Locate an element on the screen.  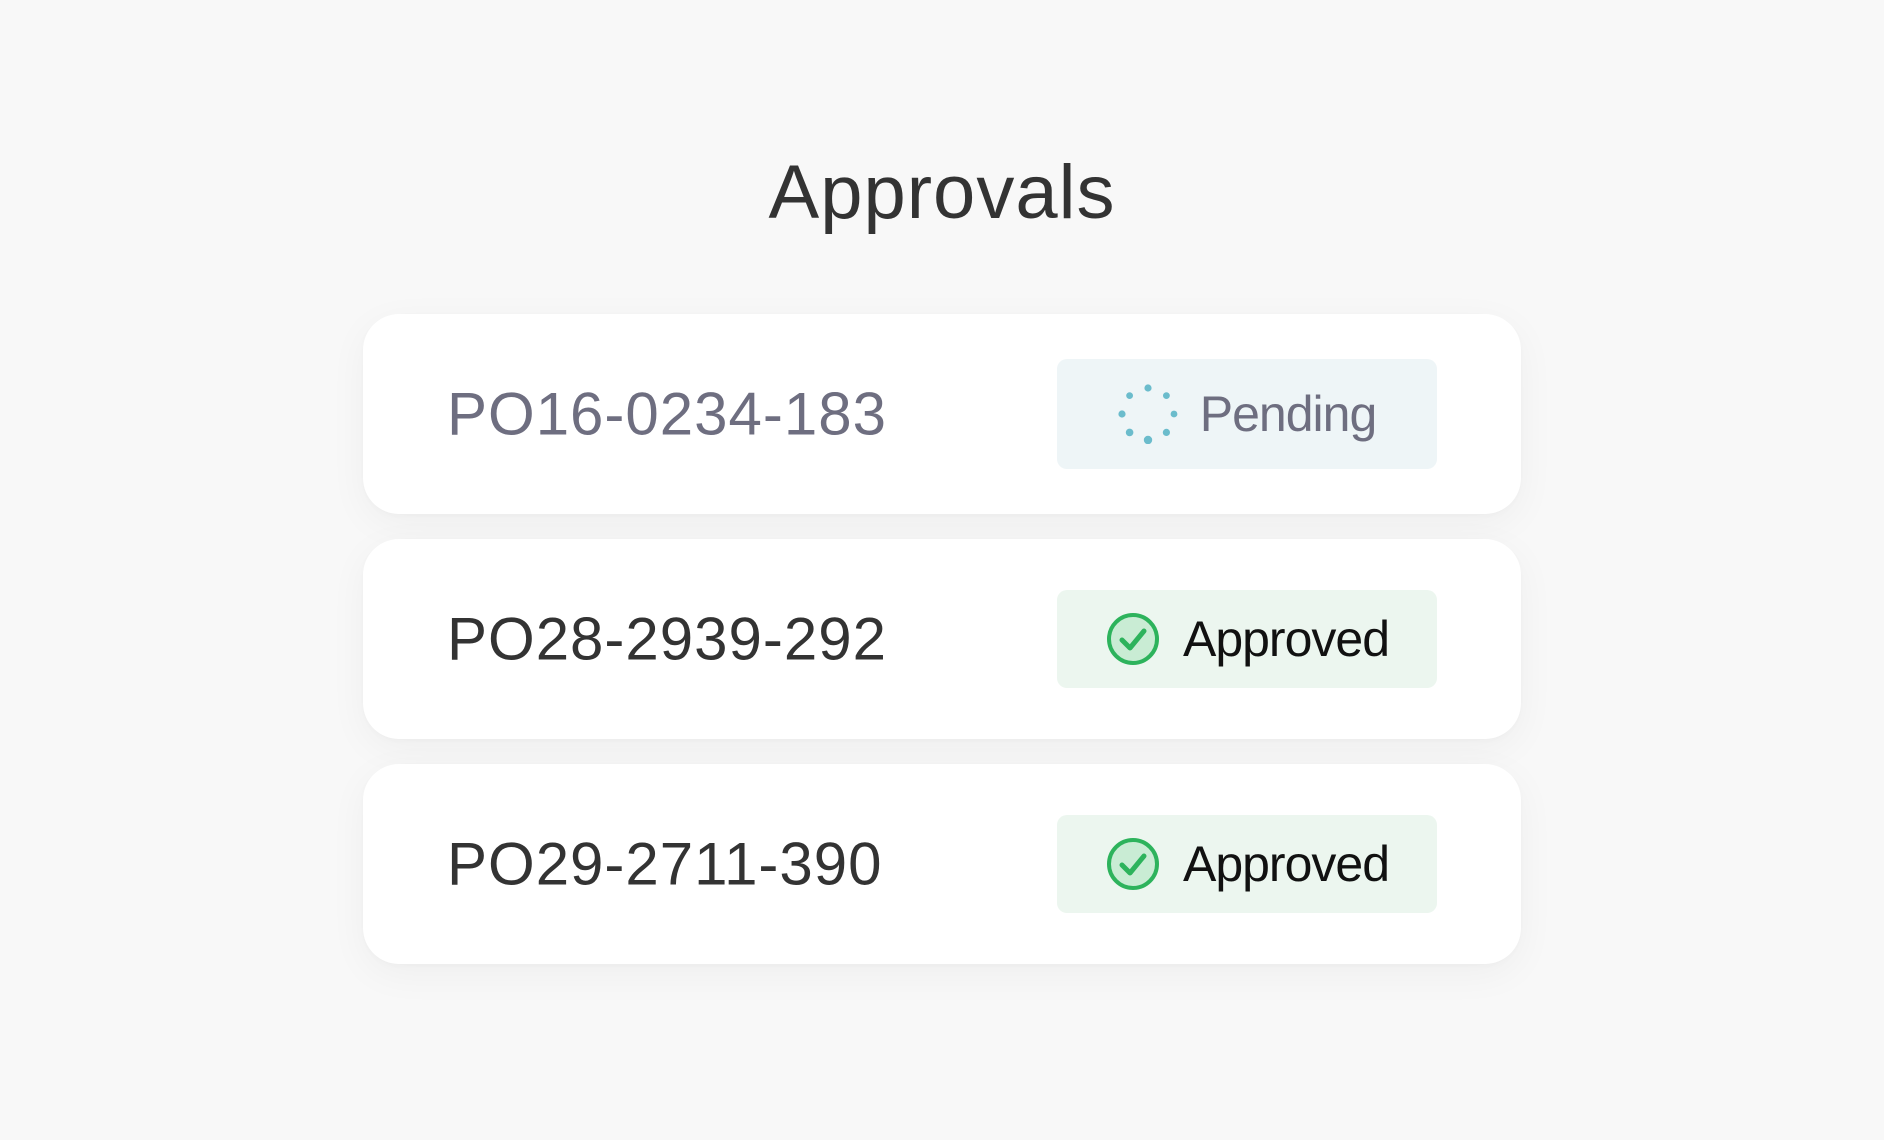
approval-row: PO29-2711-390 Approved is located at coordinates (942, 864).